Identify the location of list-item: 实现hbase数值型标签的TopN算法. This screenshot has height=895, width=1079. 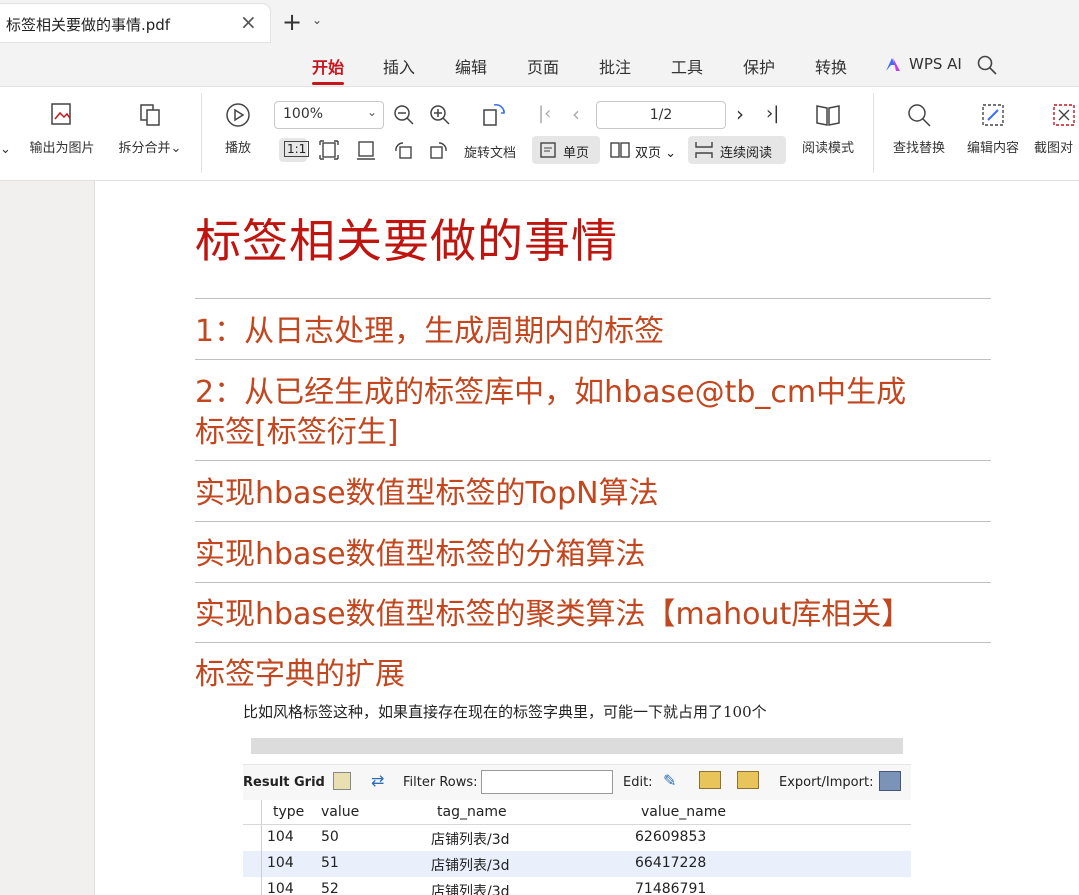
(427, 493).